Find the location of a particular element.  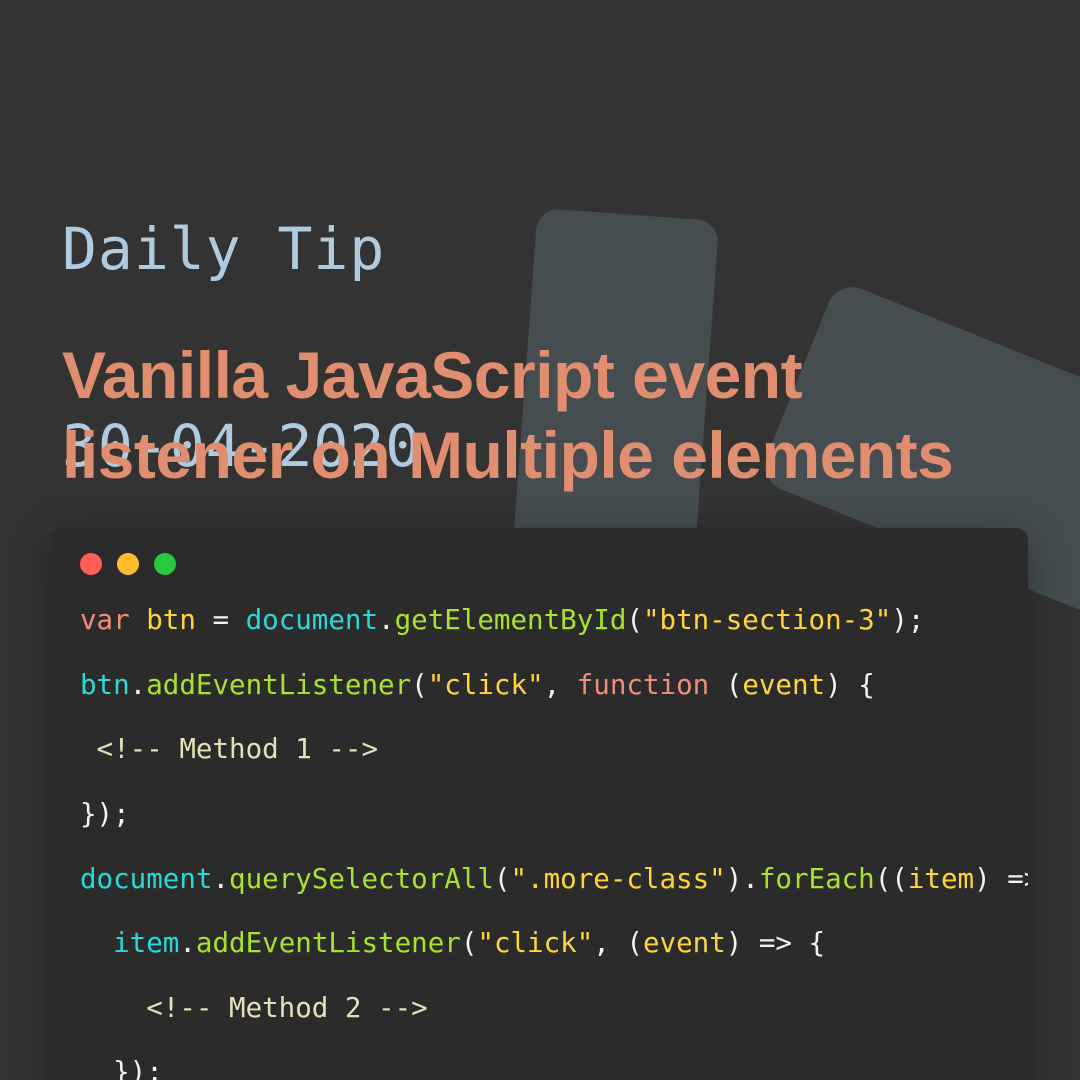

code-token: = is located at coordinates (220, 620).